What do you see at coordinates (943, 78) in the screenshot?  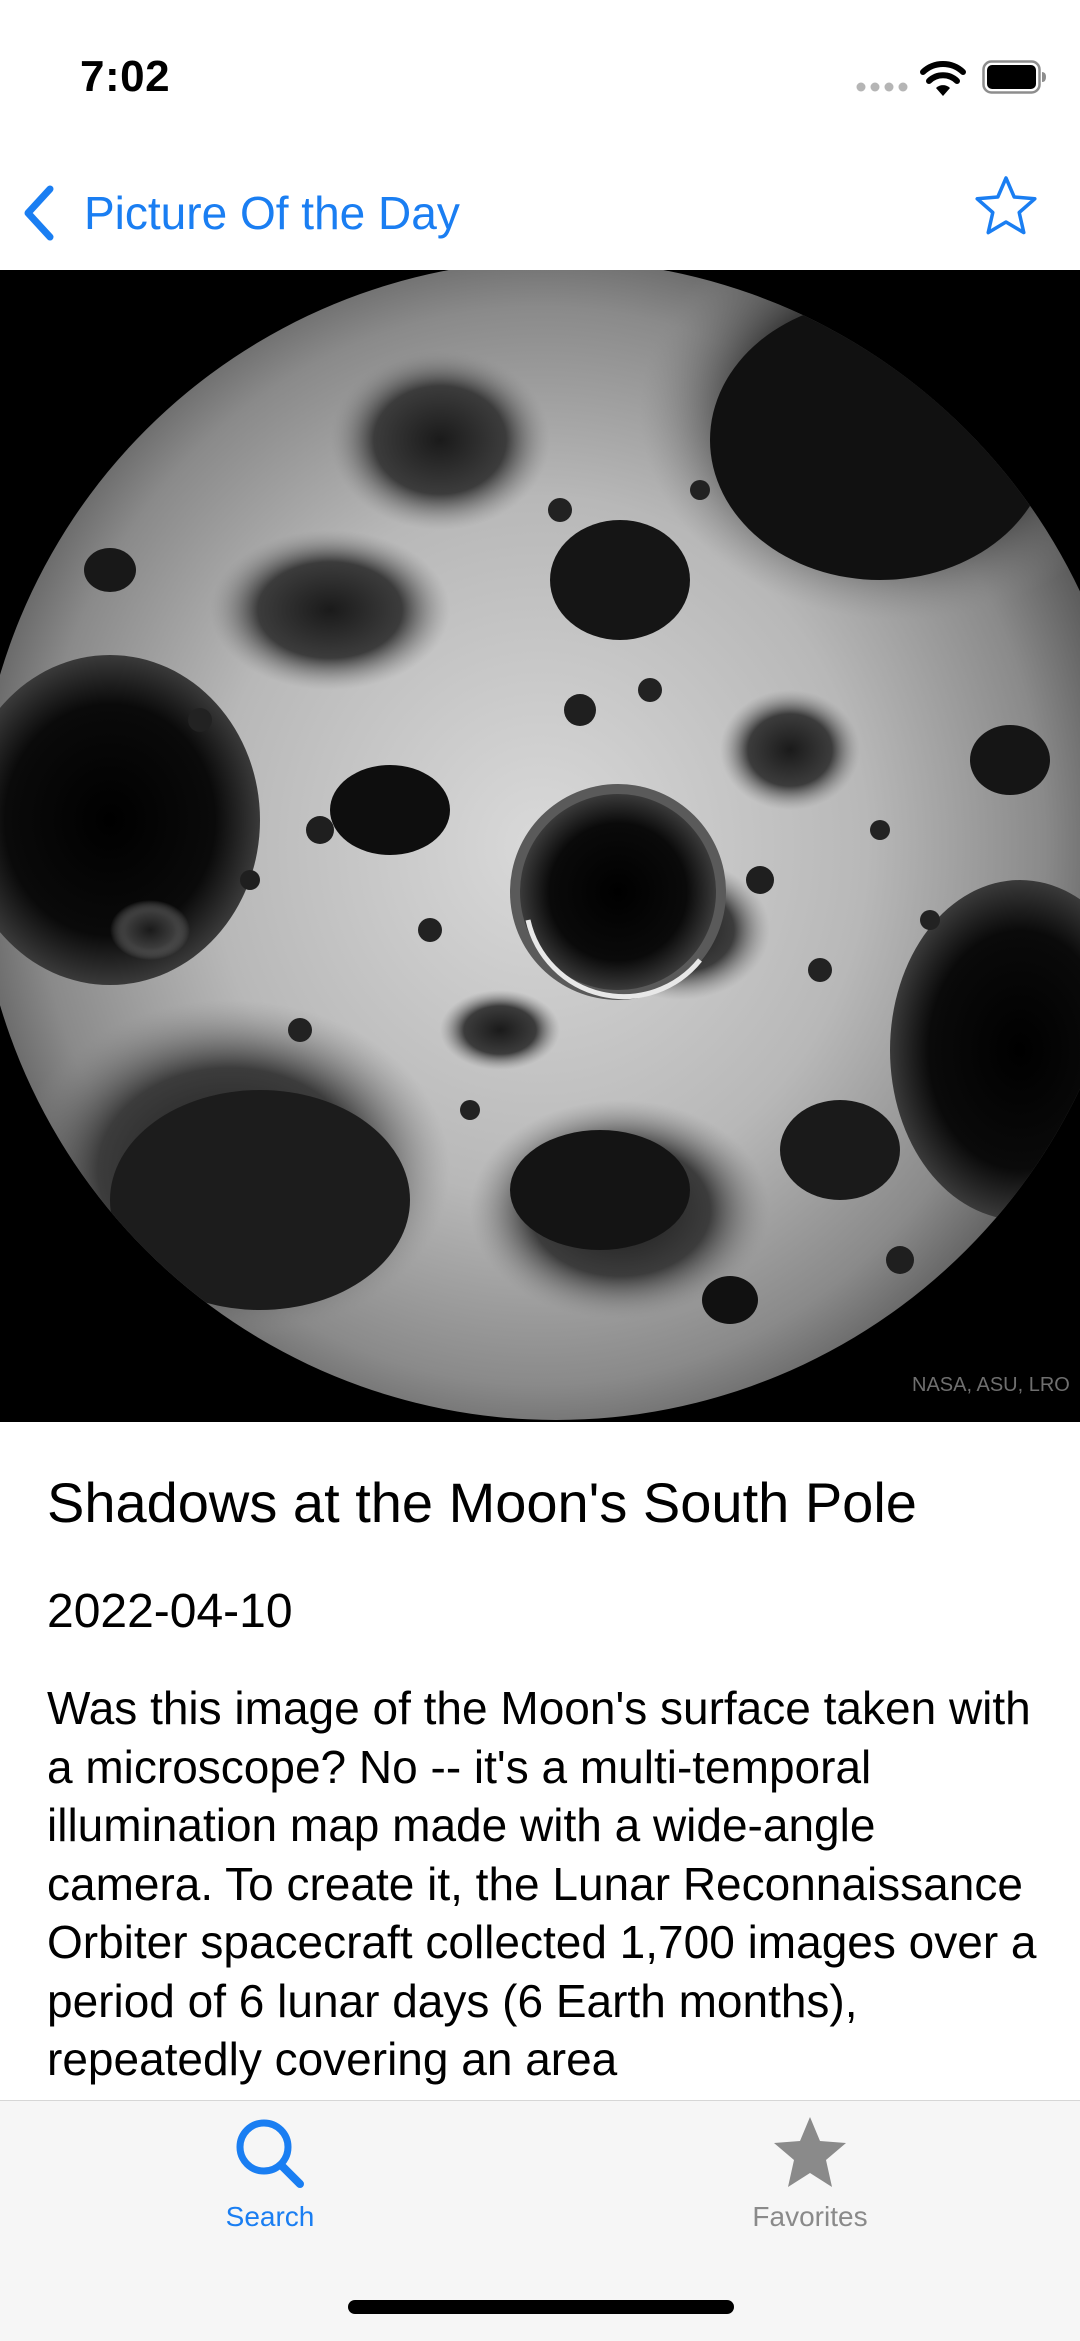 I see `wifi-icon` at bounding box center [943, 78].